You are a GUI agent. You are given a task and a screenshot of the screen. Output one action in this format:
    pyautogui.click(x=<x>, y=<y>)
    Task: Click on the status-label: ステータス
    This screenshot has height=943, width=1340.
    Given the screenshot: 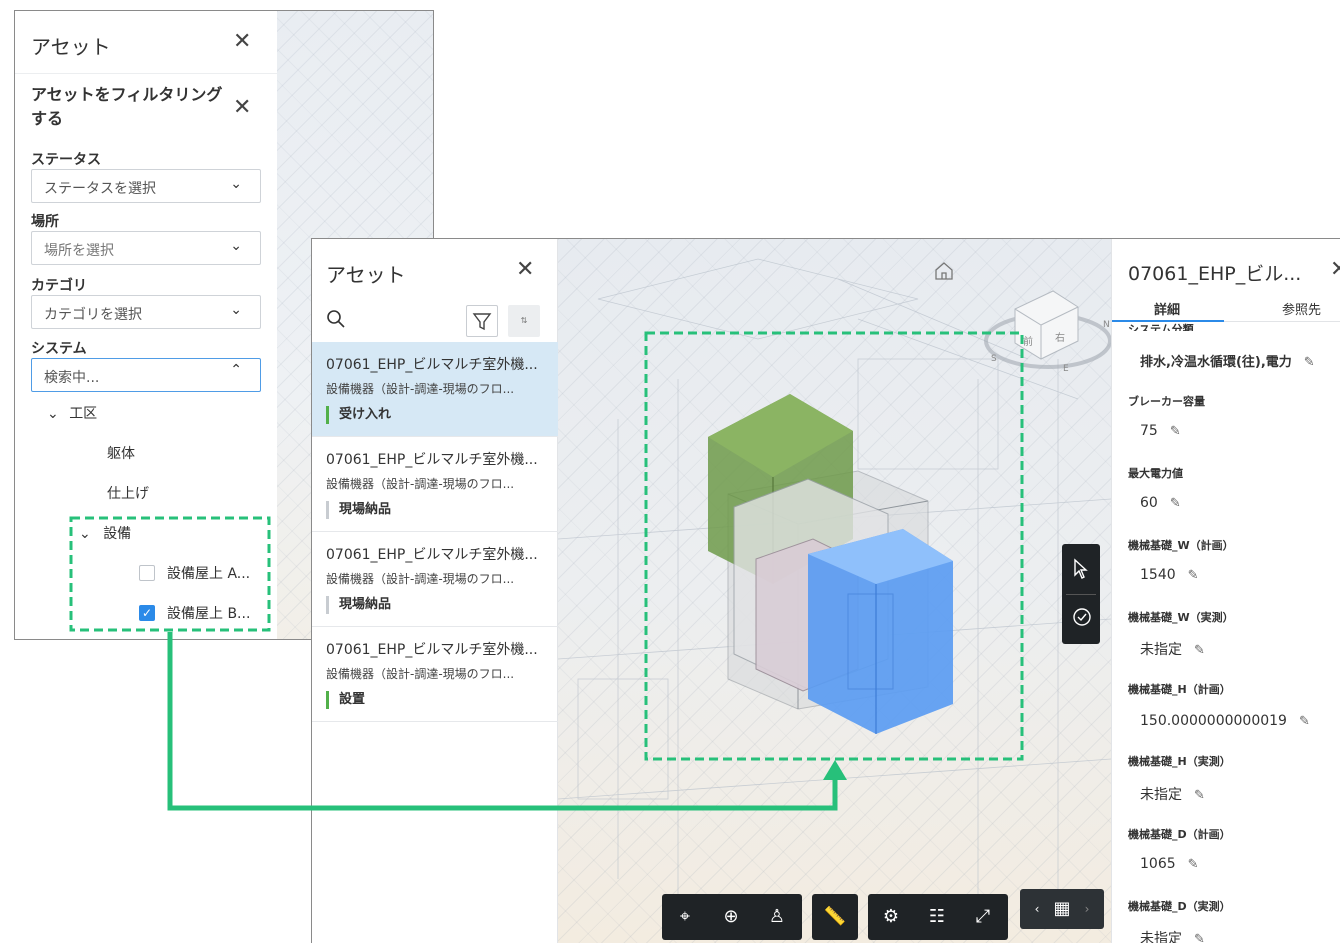 What is the action you would take?
    pyautogui.click(x=66, y=160)
    